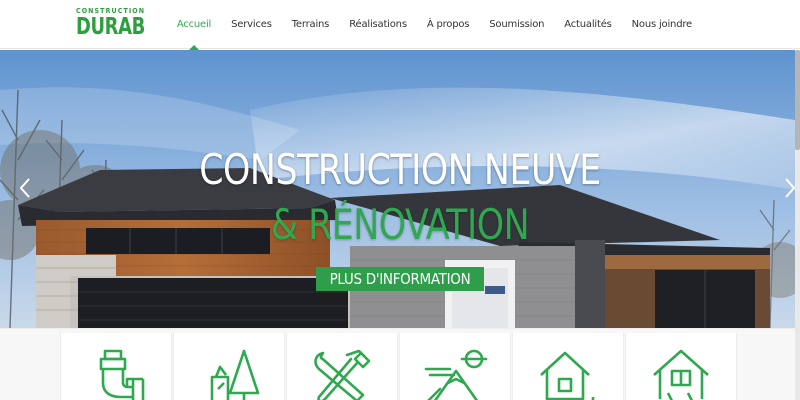  Describe the element at coordinates (790, 188) in the screenshot. I see `chevron-right-icon` at that location.